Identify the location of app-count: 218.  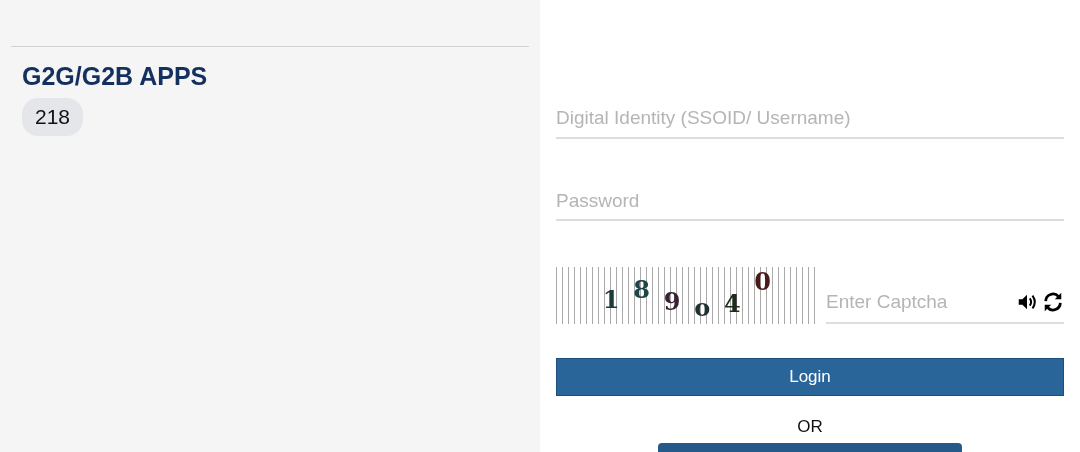
(53, 117).